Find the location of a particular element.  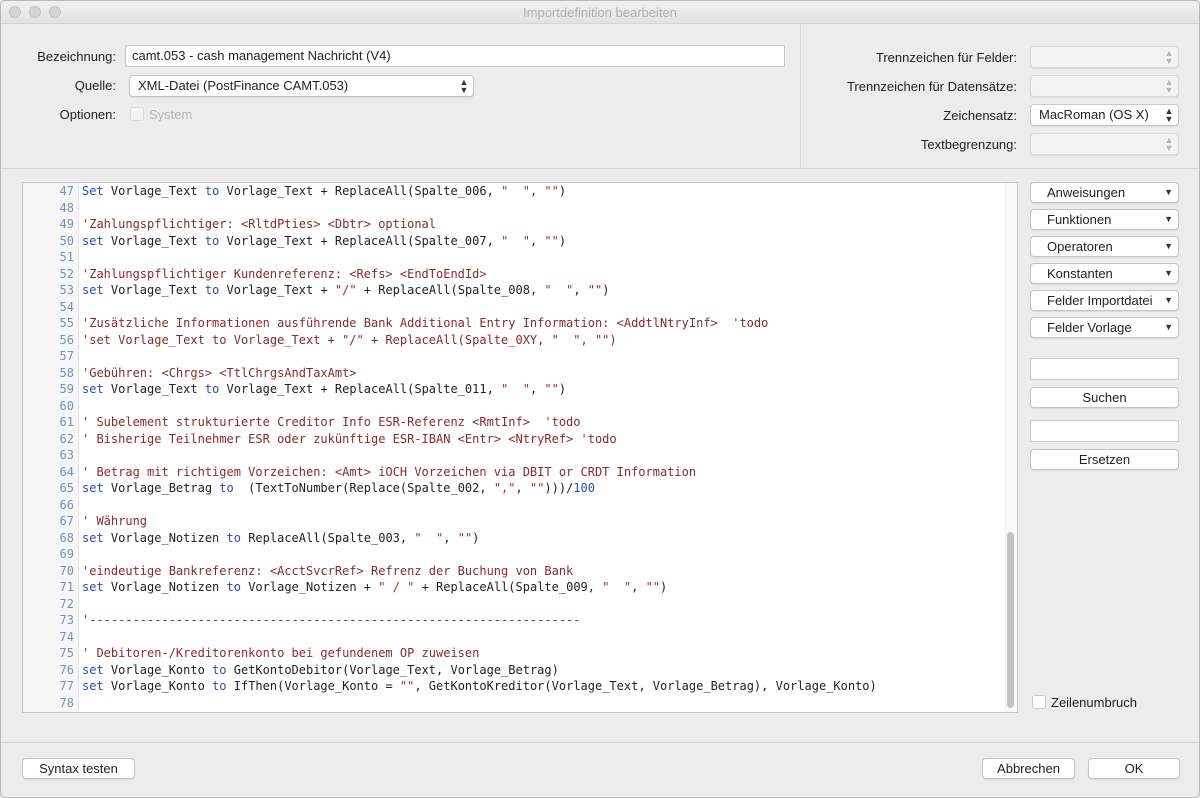

code-token: ) is located at coordinates (476, 537).